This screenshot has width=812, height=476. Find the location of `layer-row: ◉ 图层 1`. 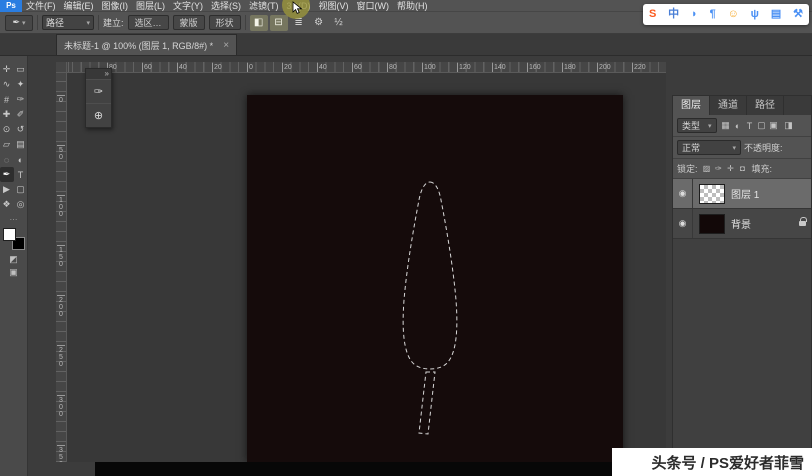

layer-row: ◉ 图层 1 is located at coordinates (742, 194).